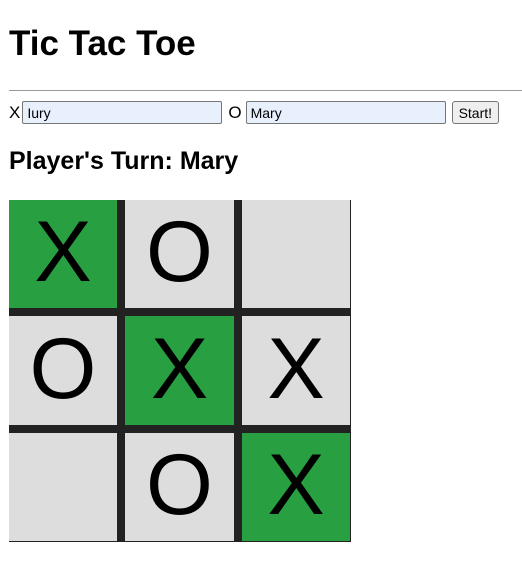 This screenshot has height=577, width=522. I want to click on board-cell-4: O, so click(63, 370).